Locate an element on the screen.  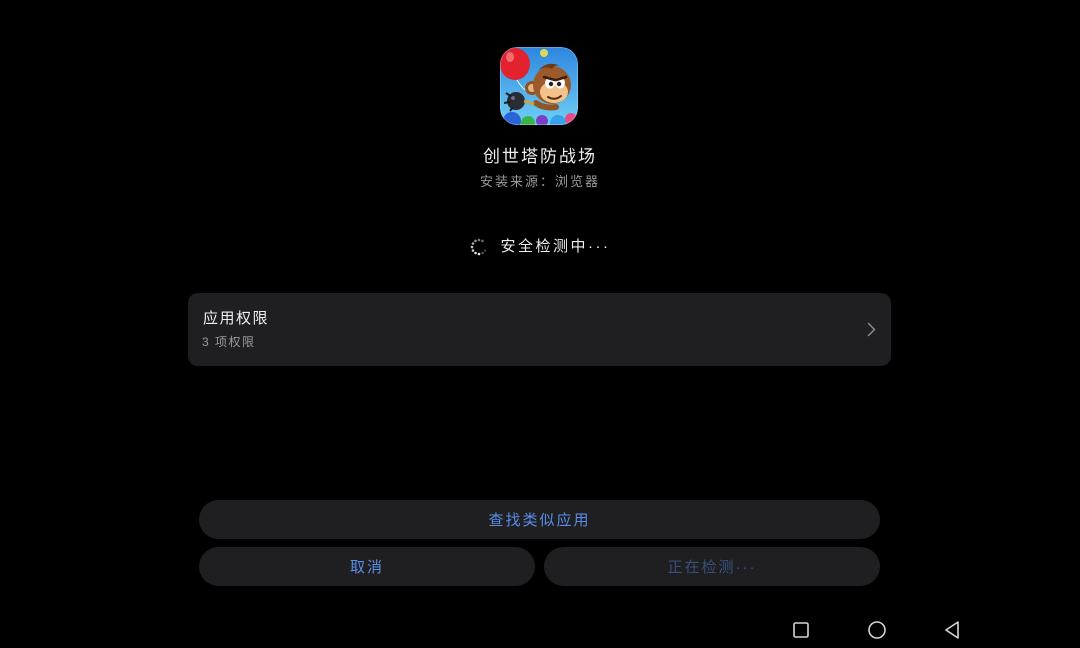
home-button is located at coordinates (877, 630).